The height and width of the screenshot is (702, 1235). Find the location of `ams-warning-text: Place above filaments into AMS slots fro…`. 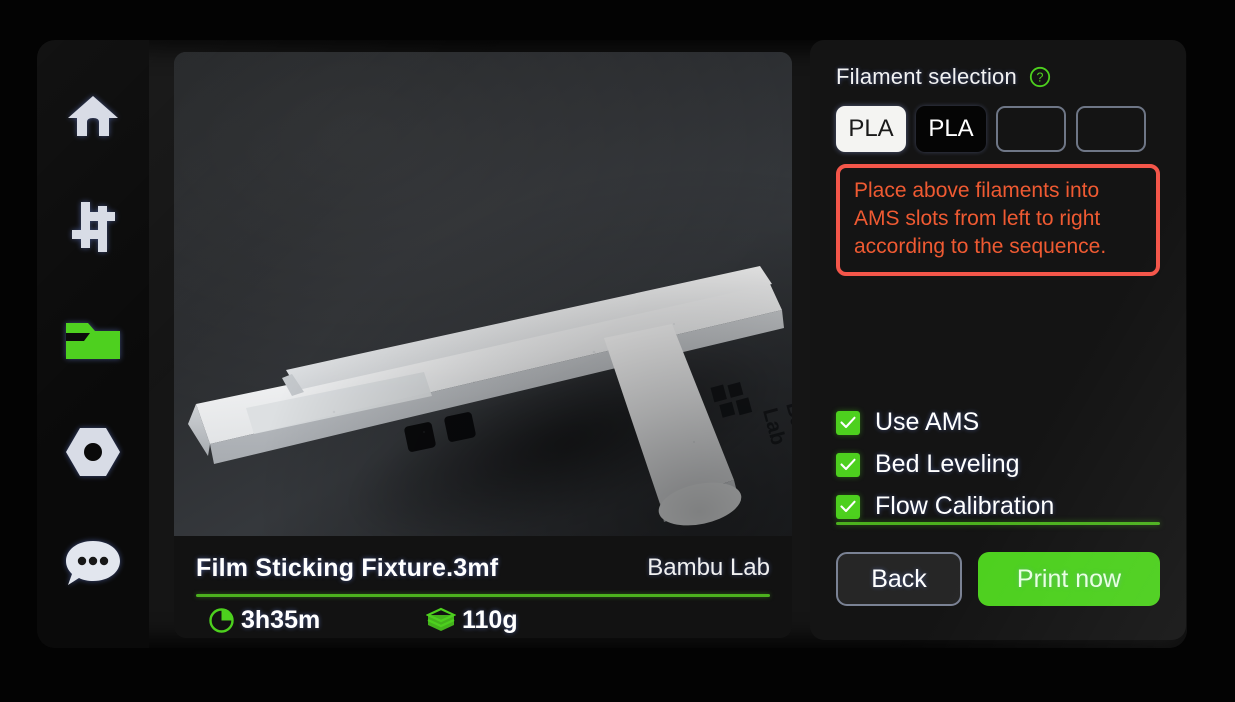

ams-warning-text: Place above filaments into AMS slots fro… is located at coordinates (980, 219).